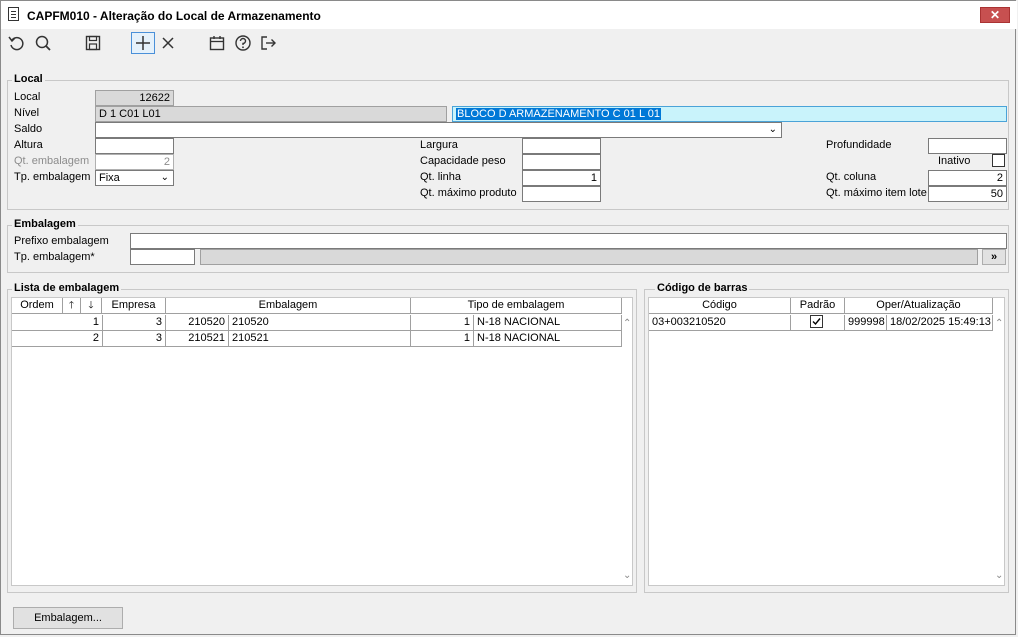 This screenshot has width=1018, height=637. I want to click on exit-icon, so click(268, 43).